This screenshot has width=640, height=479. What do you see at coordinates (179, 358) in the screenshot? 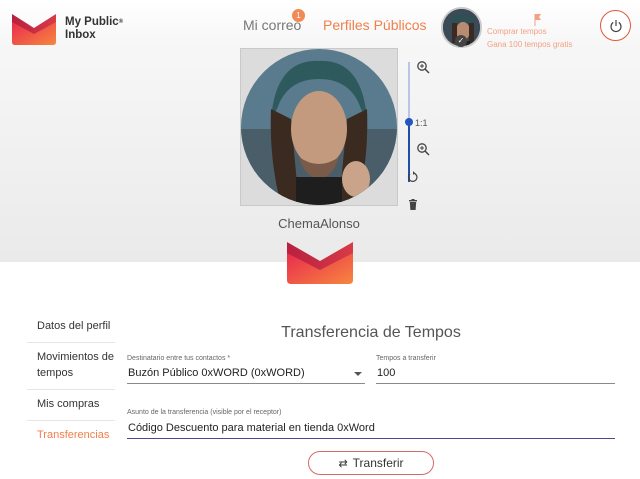
I see `recipient-label: Destinatario entre tus contactos *` at bounding box center [179, 358].